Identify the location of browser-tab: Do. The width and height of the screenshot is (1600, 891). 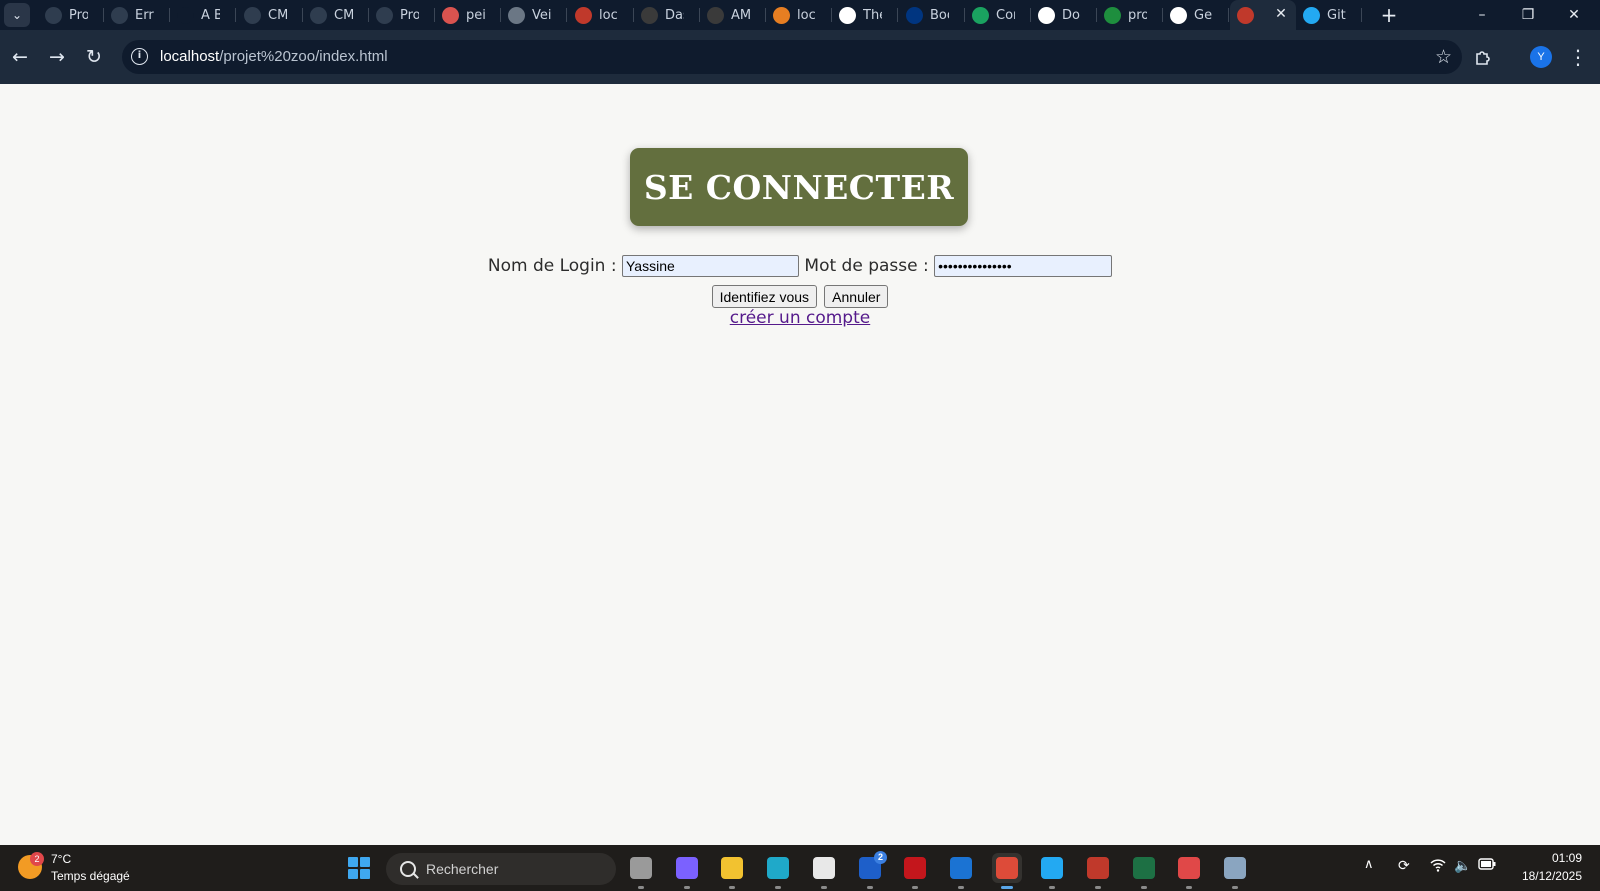
(1064, 15).